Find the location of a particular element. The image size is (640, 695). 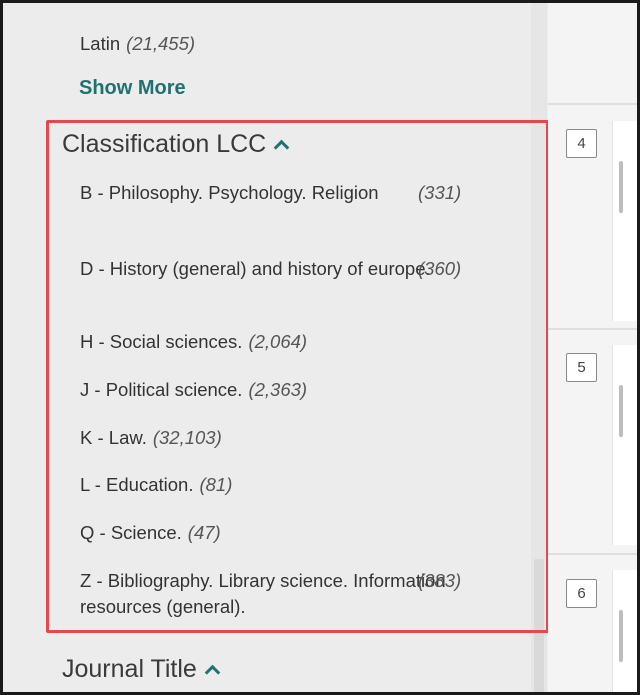

results-column: 4 5 6 is located at coordinates (592, 347).